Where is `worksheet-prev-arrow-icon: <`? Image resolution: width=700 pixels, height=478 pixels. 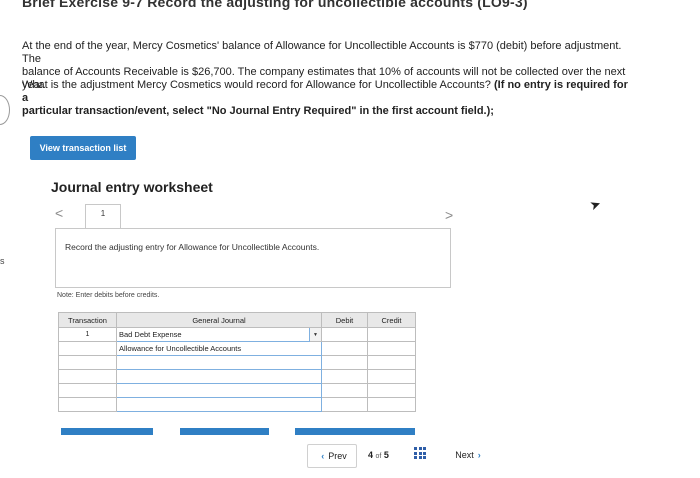
worksheet-prev-arrow-icon: < is located at coordinates (59, 213).